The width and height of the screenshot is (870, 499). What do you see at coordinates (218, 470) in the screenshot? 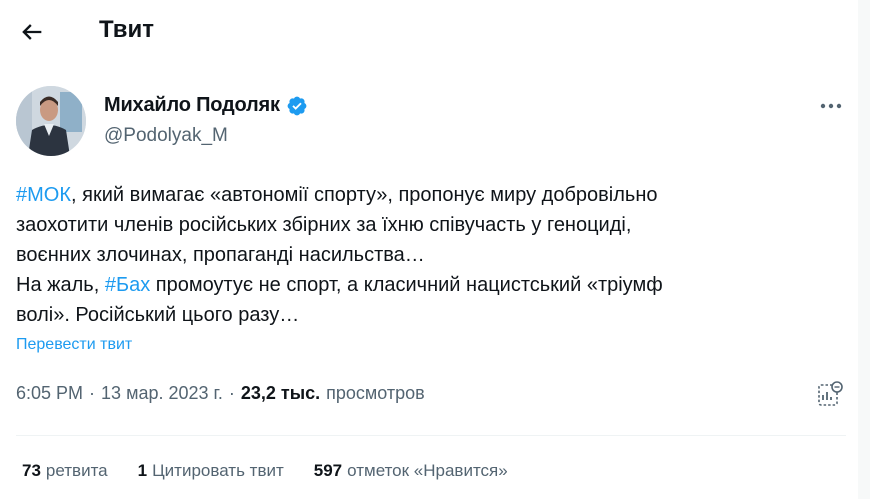
I see `quotes-label: Цитировать твит` at bounding box center [218, 470].